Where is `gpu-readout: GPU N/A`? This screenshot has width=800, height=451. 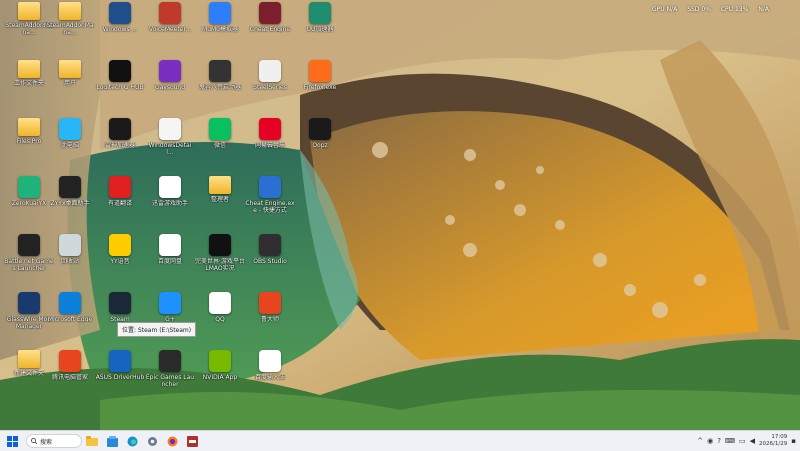
gpu-readout: GPU N/A is located at coordinates (665, 9).